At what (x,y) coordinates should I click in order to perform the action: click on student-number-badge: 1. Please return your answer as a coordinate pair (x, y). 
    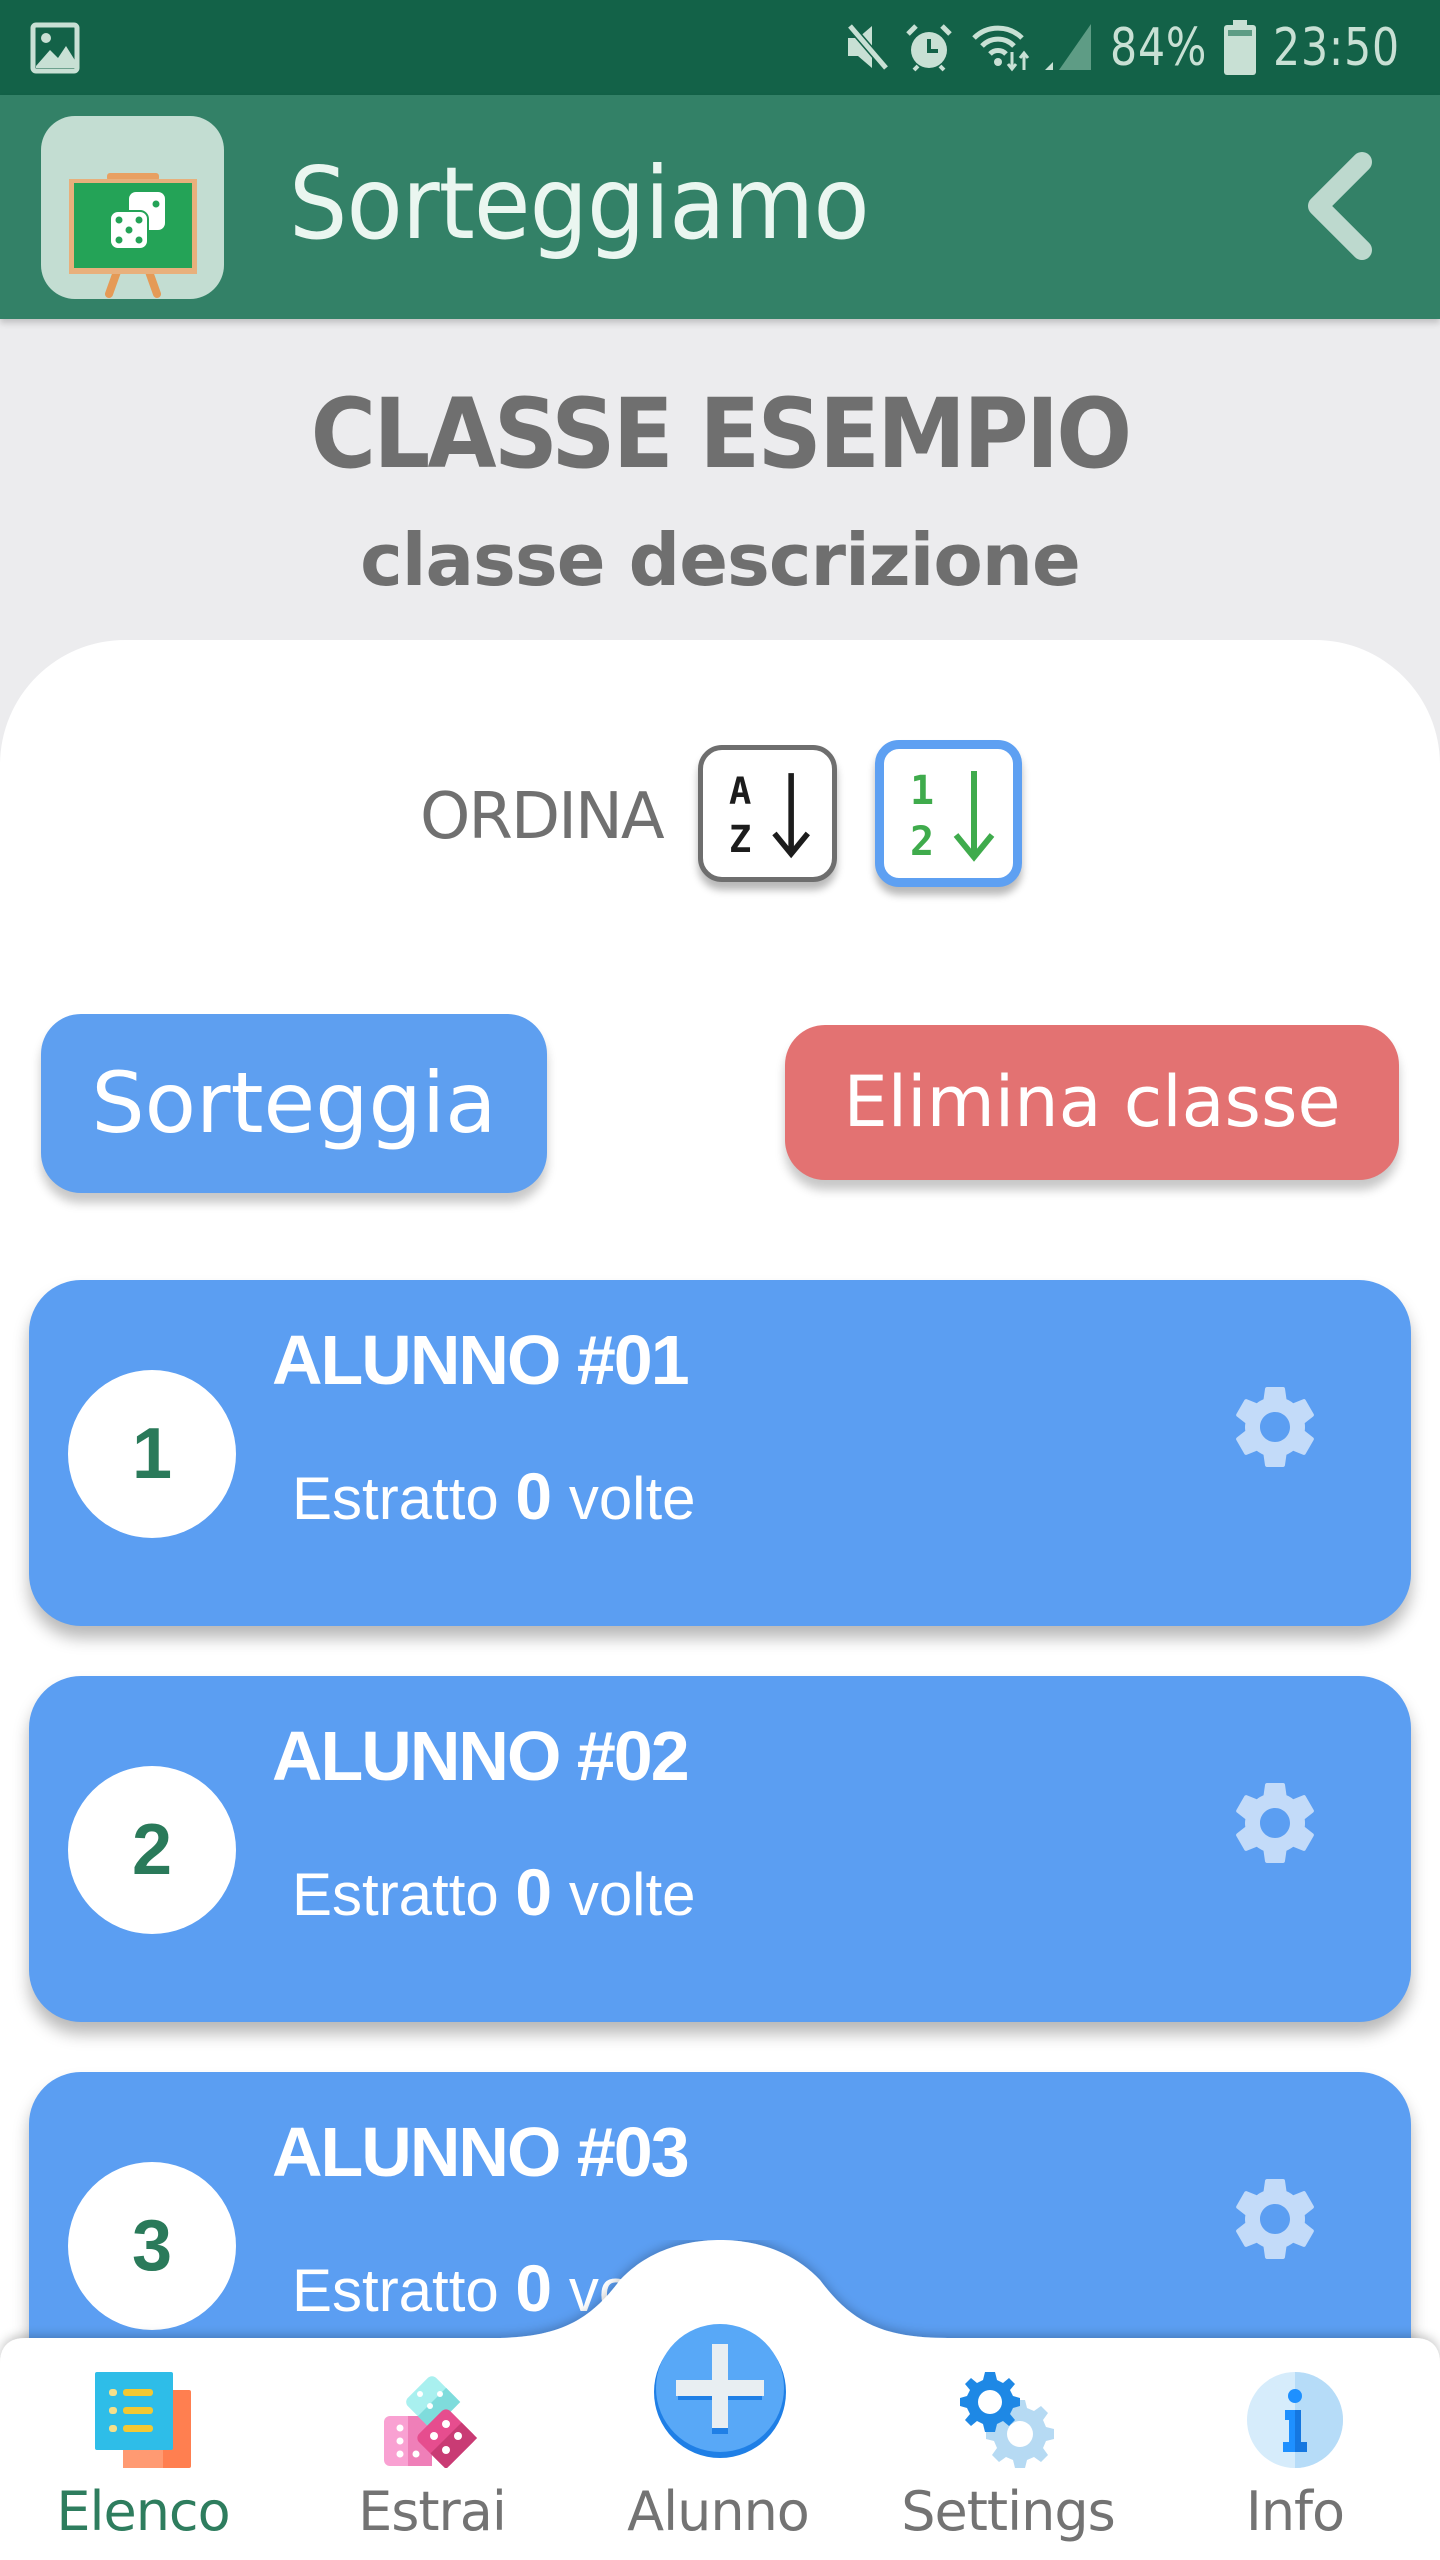
    Looking at the image, I should click on (152, 1454).